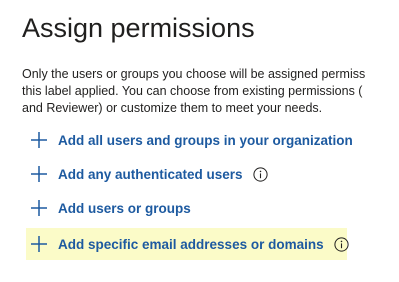  Describe the element at coordinates (191, 244) in the screenshot. I see `action-label: Add specific email addresses or domains` at that location.